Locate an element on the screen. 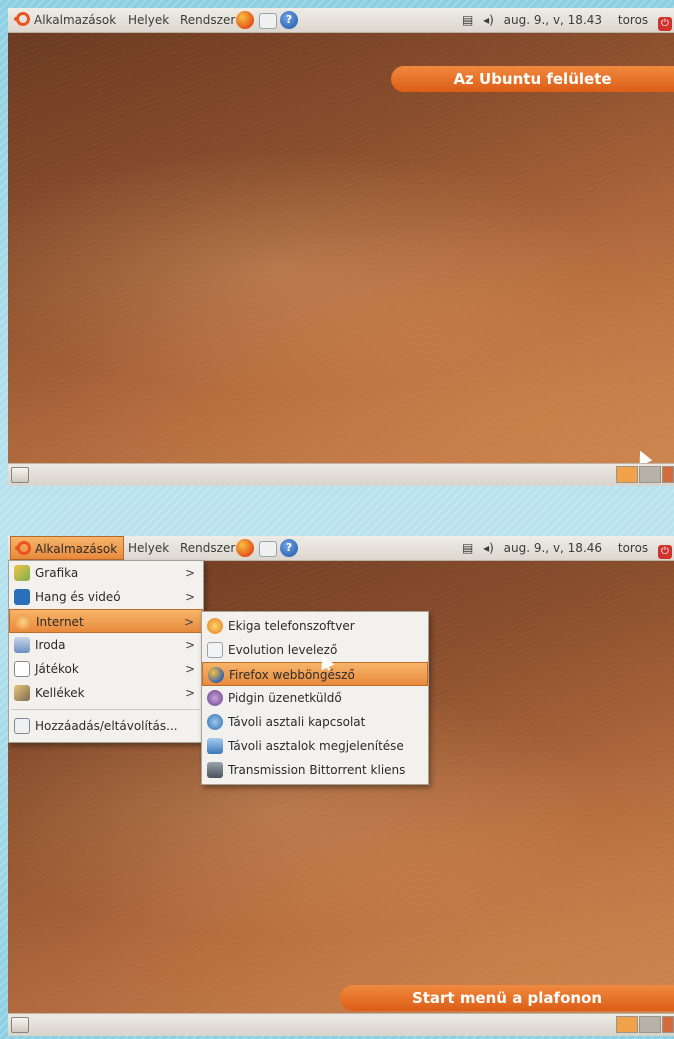 The height and width of the screenshot is (1039, 674). submenu-item-firefox: Firefox webböngésző is located at coordinates (315, 674).